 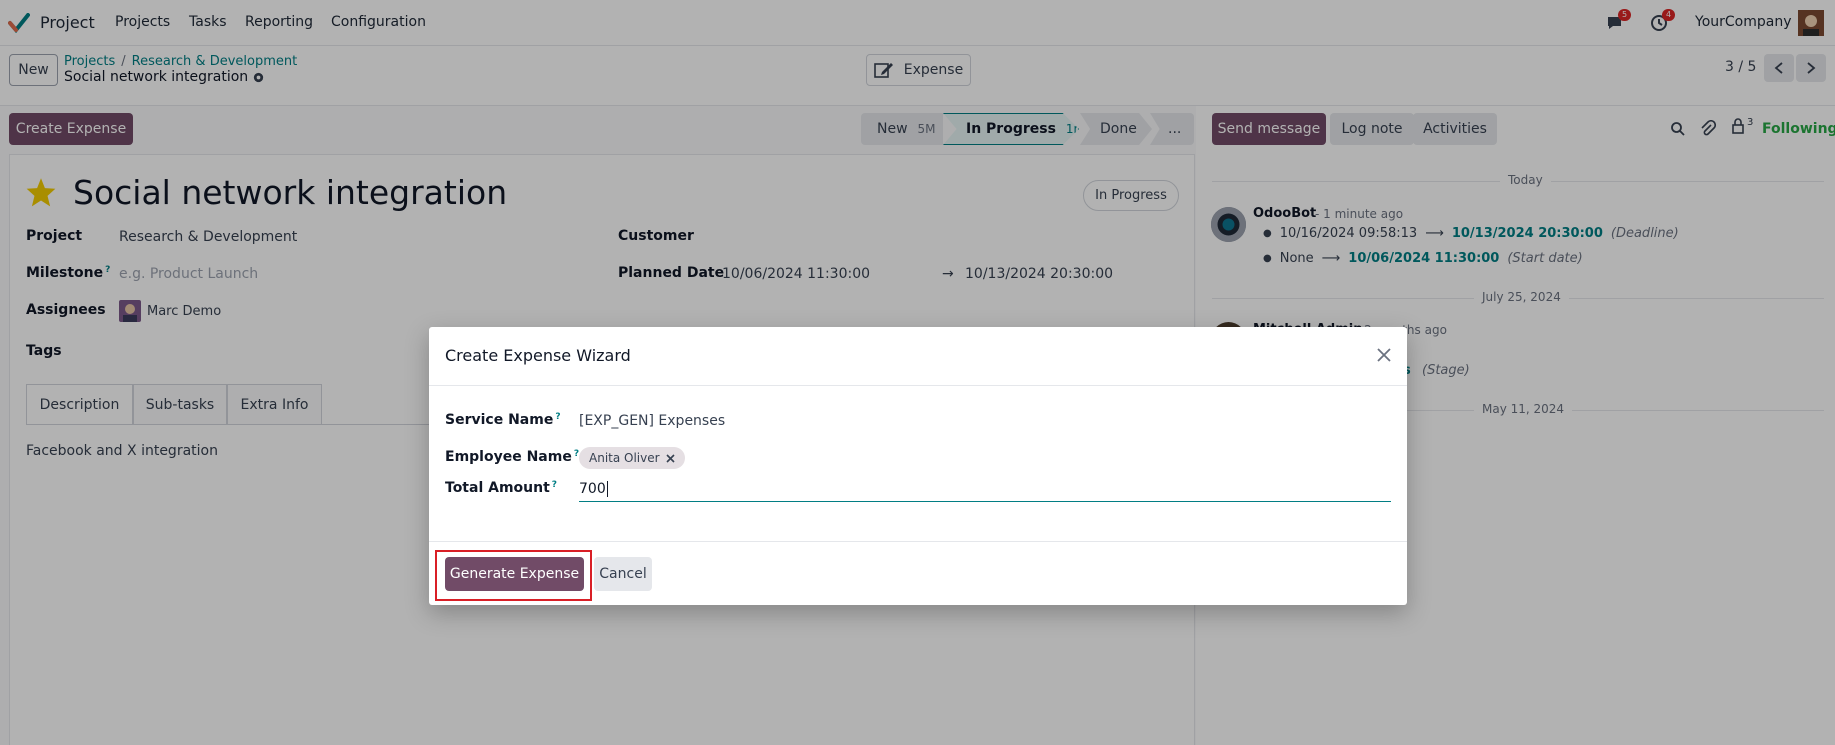 I want to click on employee-tag-label: Anita Oliver, so click(x=624, y=458).